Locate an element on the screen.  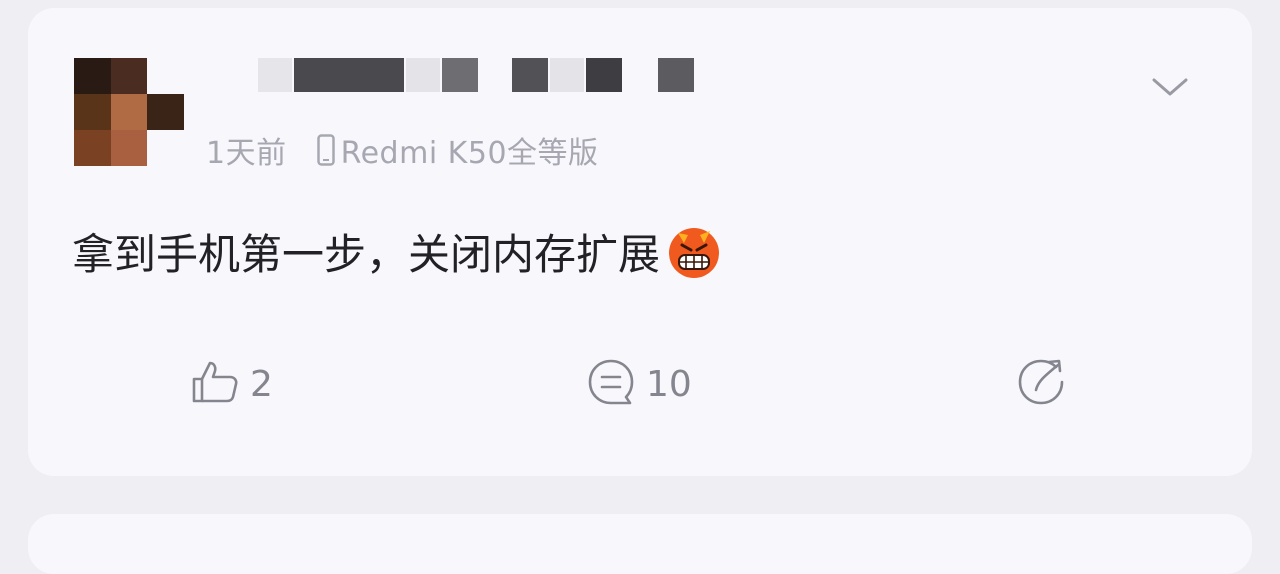
post-meta: 1天前 Redmi K50全等版 is located at coordinates (402, 150).